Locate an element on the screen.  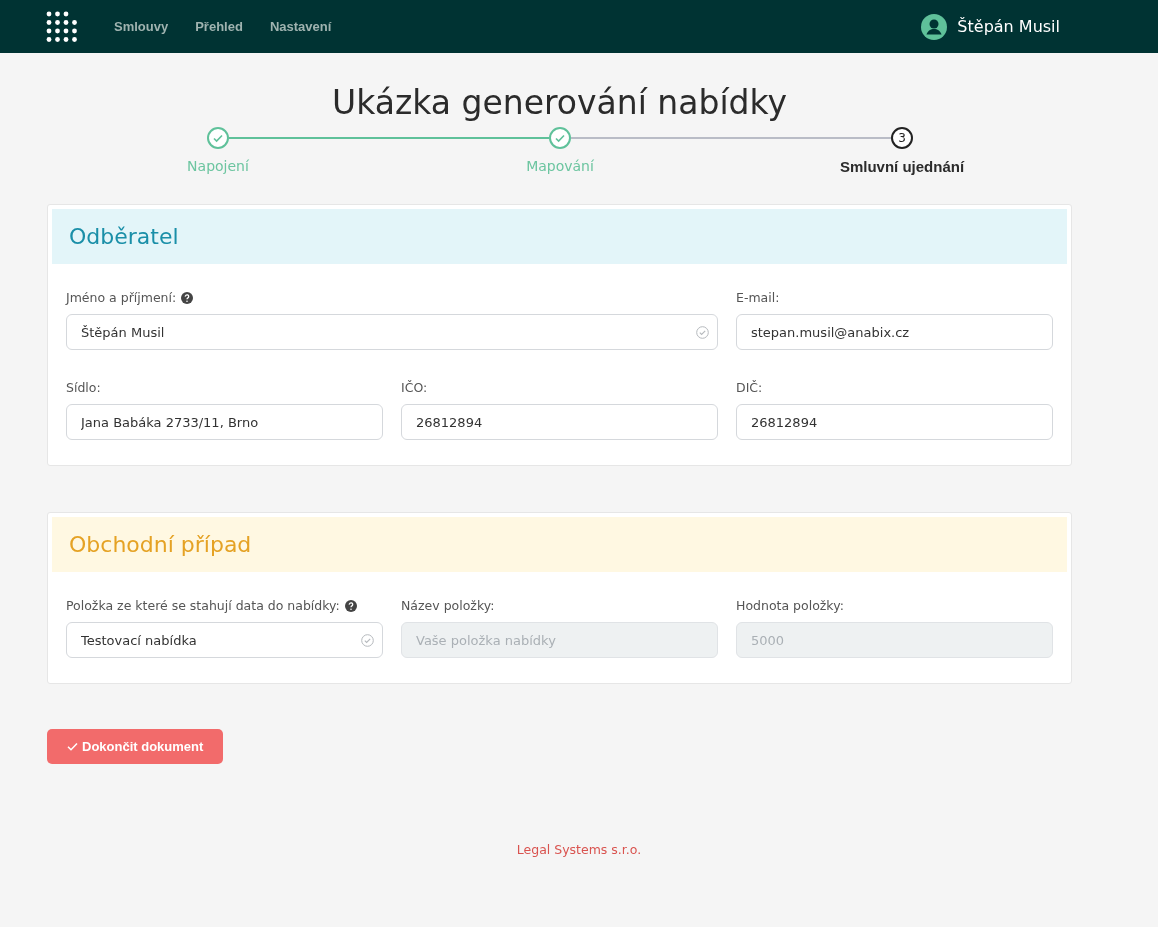
user-name: Štěpán Musil is located at coordinates (1008, 26).